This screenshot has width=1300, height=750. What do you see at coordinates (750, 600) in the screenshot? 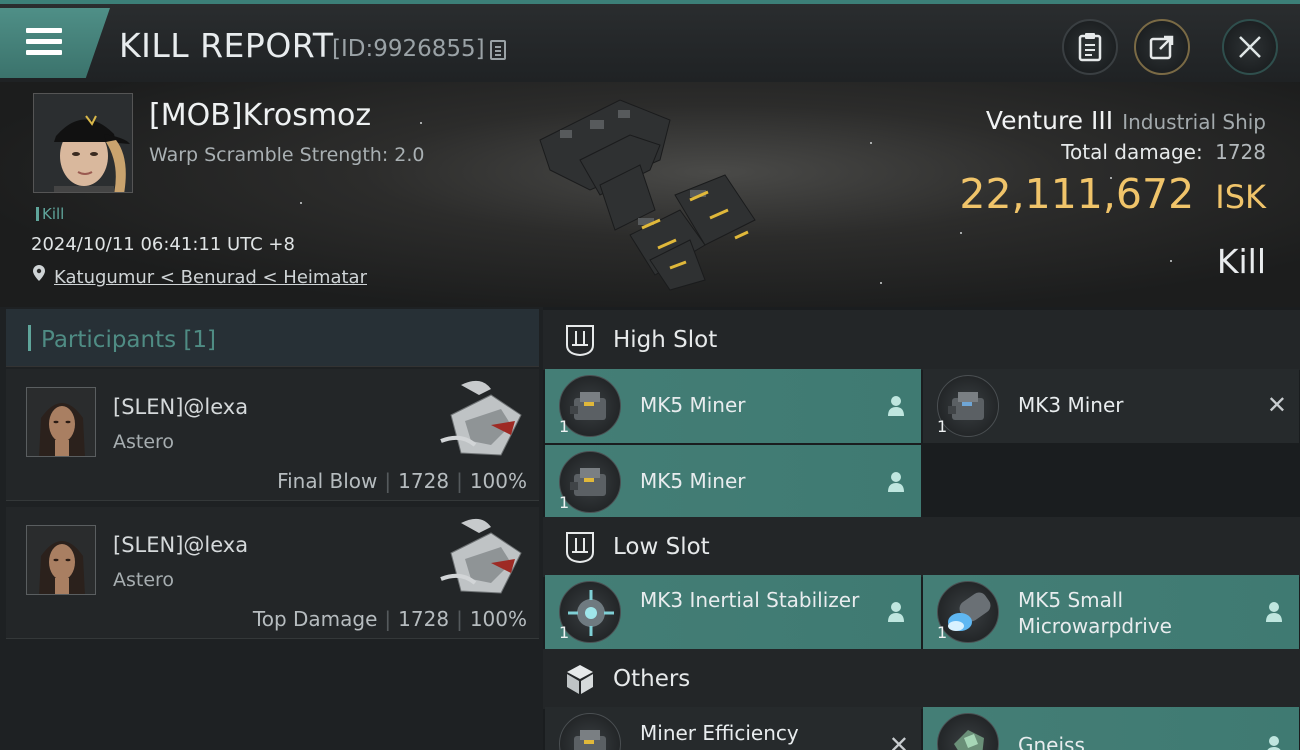
I see `module-name: MK3 Inertial Stabilizer` at bounding box center [750, 600].